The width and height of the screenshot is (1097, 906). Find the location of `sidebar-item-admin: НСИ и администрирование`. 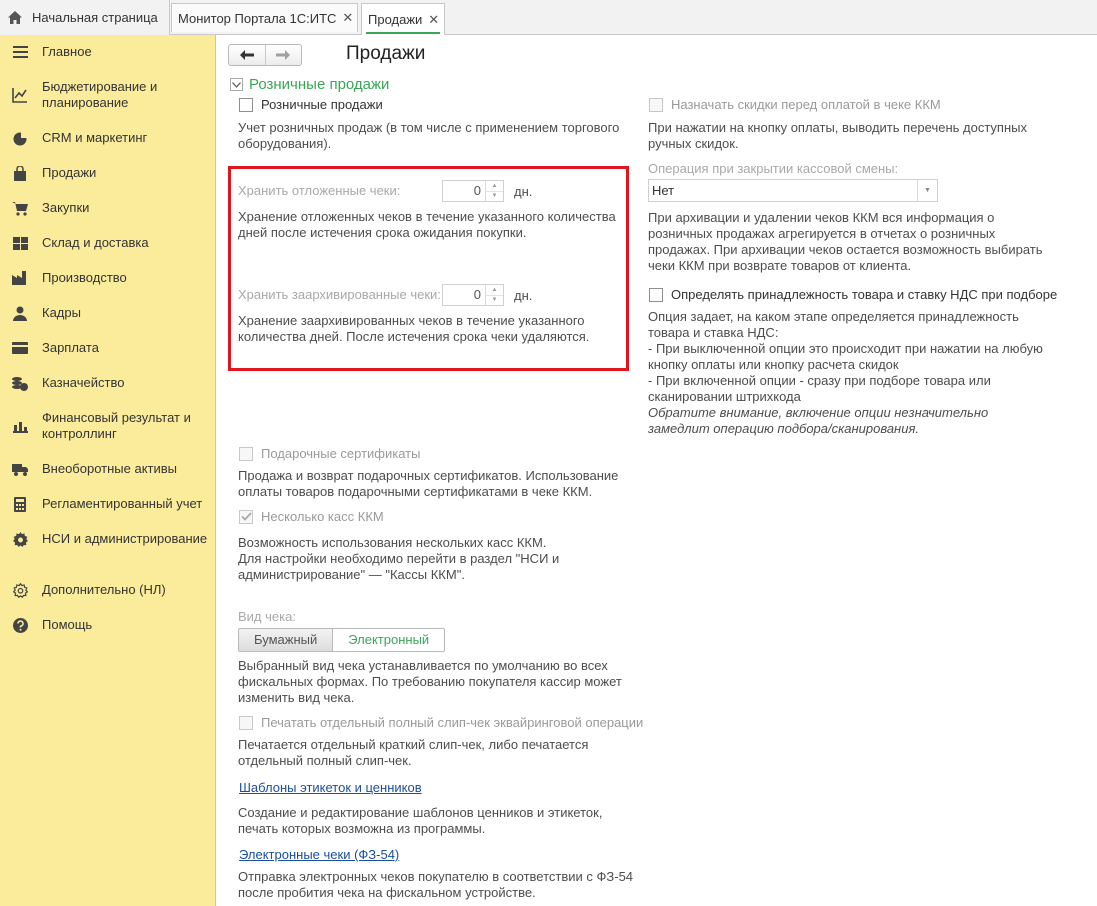

sidebar-item-admin: НСИ и администрирование is located at coordinates (108, 539).